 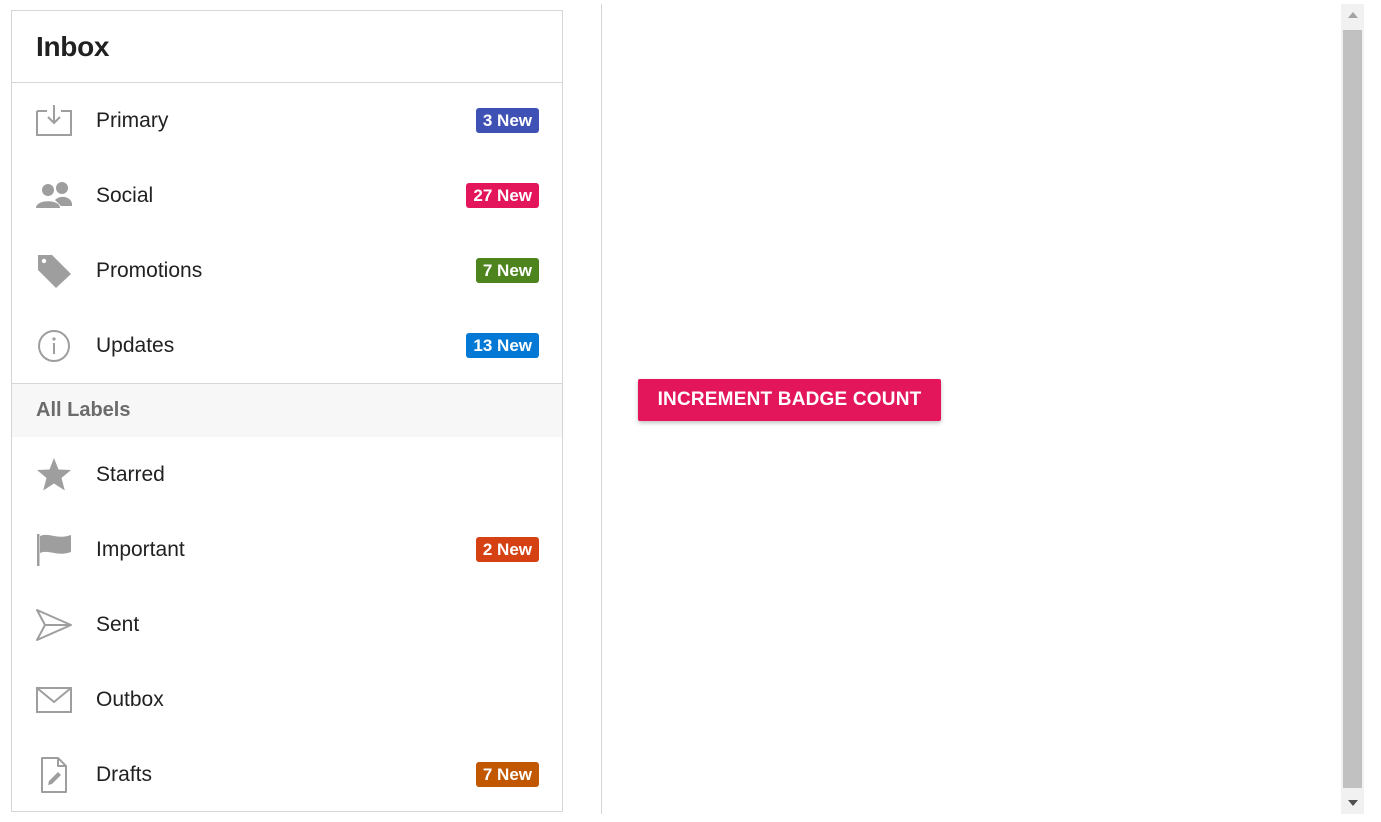 I want to click on draft-file-icon, so click(x=54, y=774).